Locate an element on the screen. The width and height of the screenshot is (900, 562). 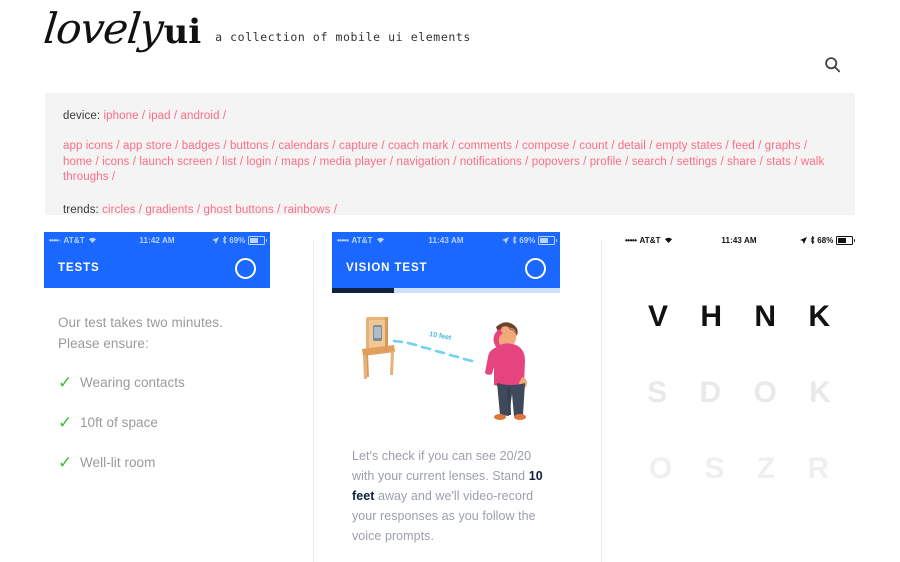
checklist-item: ✓ Wearing contacts is located at coordinates (156, 382).